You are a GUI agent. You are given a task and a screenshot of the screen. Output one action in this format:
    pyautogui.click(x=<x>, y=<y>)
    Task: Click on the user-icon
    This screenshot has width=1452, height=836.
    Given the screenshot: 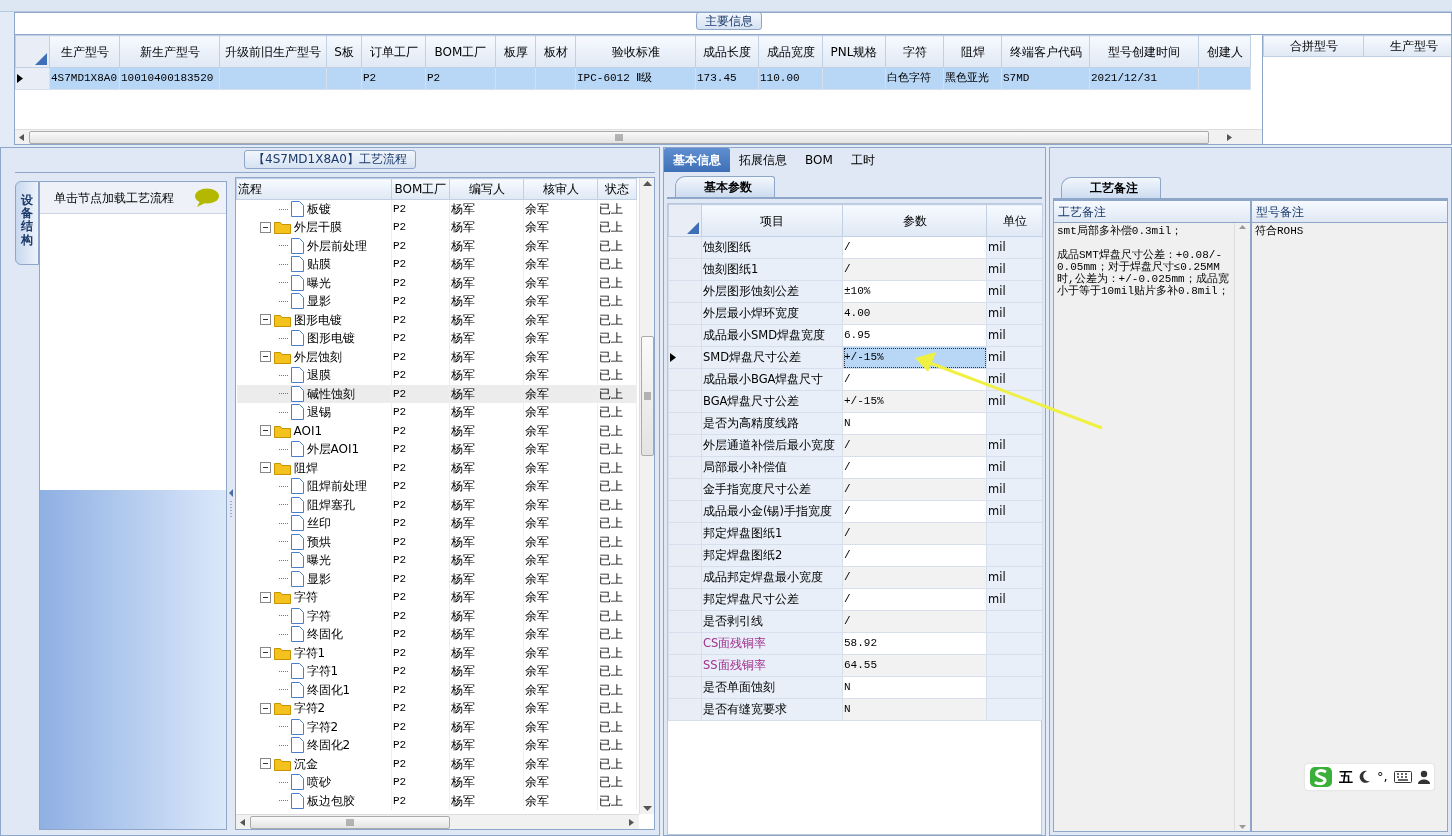 What is the action you would take?
    pyautogui.click(x=1423, y=777)
    